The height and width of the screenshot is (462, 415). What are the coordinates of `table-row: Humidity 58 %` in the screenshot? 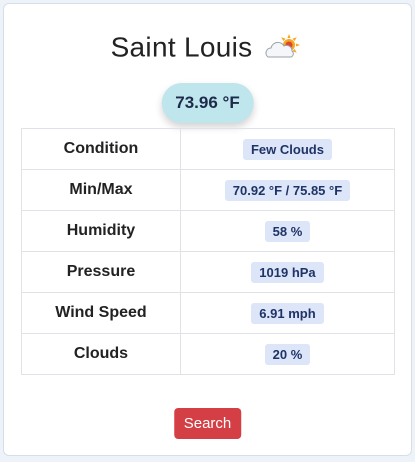 It's located at (208, 231).